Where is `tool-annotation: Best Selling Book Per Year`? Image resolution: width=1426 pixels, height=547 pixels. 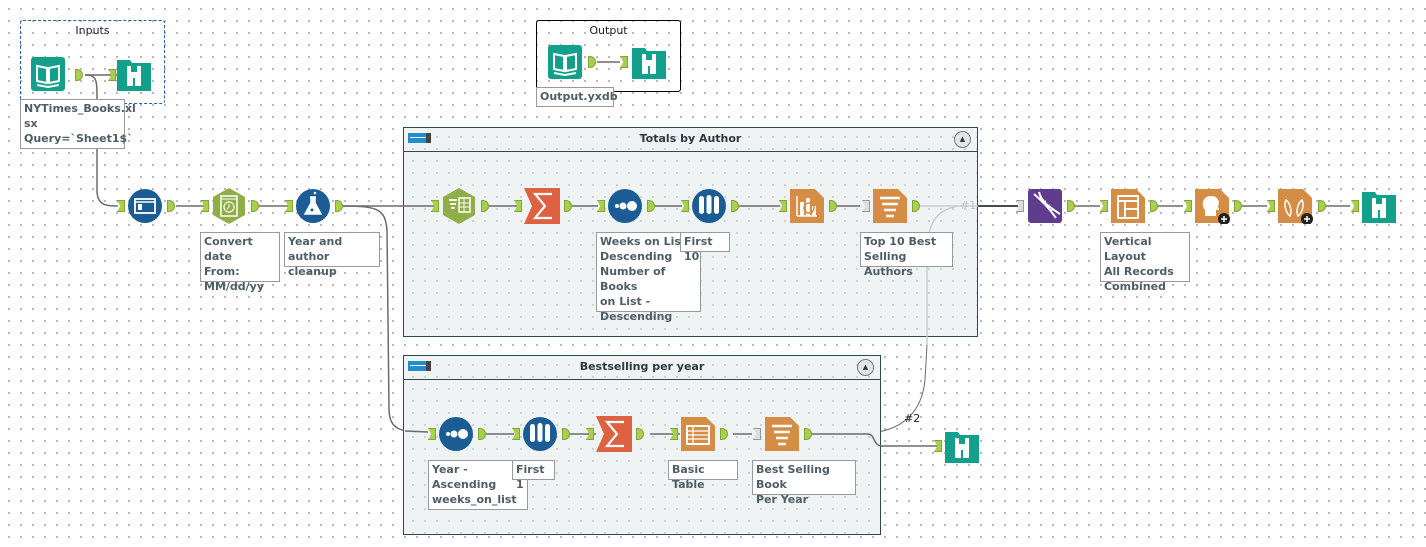 tool-annotation: Best Selling Book Per Year is located at coordinates (804, 483).